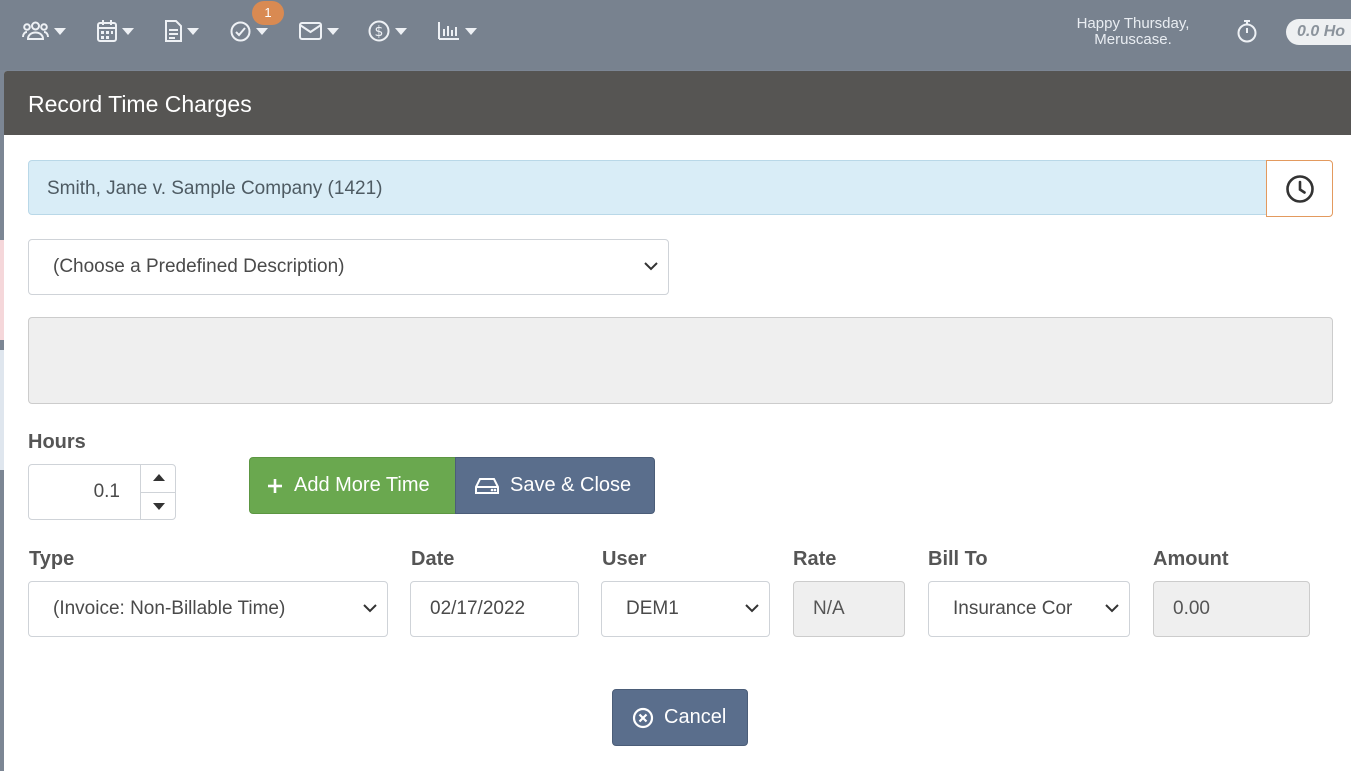  Describe the element at coordinates (433, 559) in the screenshot. I see `date-label: Date` at that location.